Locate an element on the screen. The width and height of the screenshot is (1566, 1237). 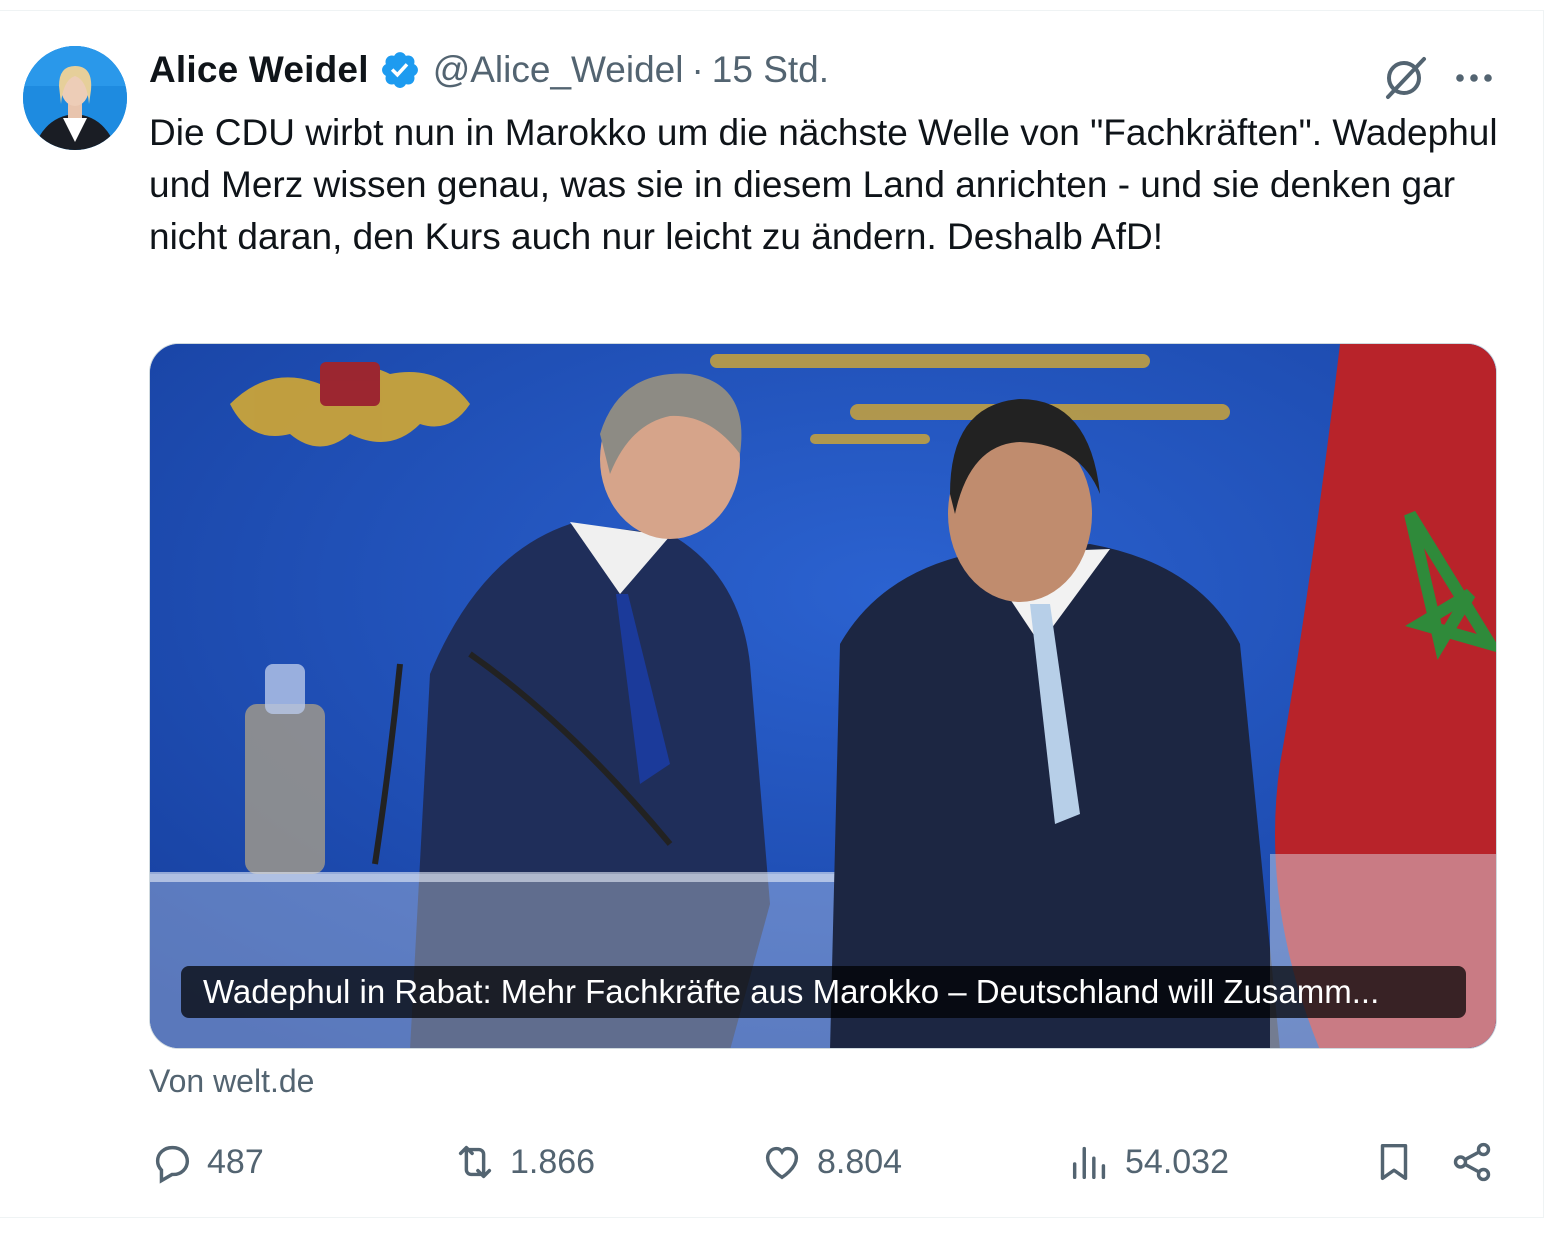
reply-count: 487 is located at coordinates (235, 1161).